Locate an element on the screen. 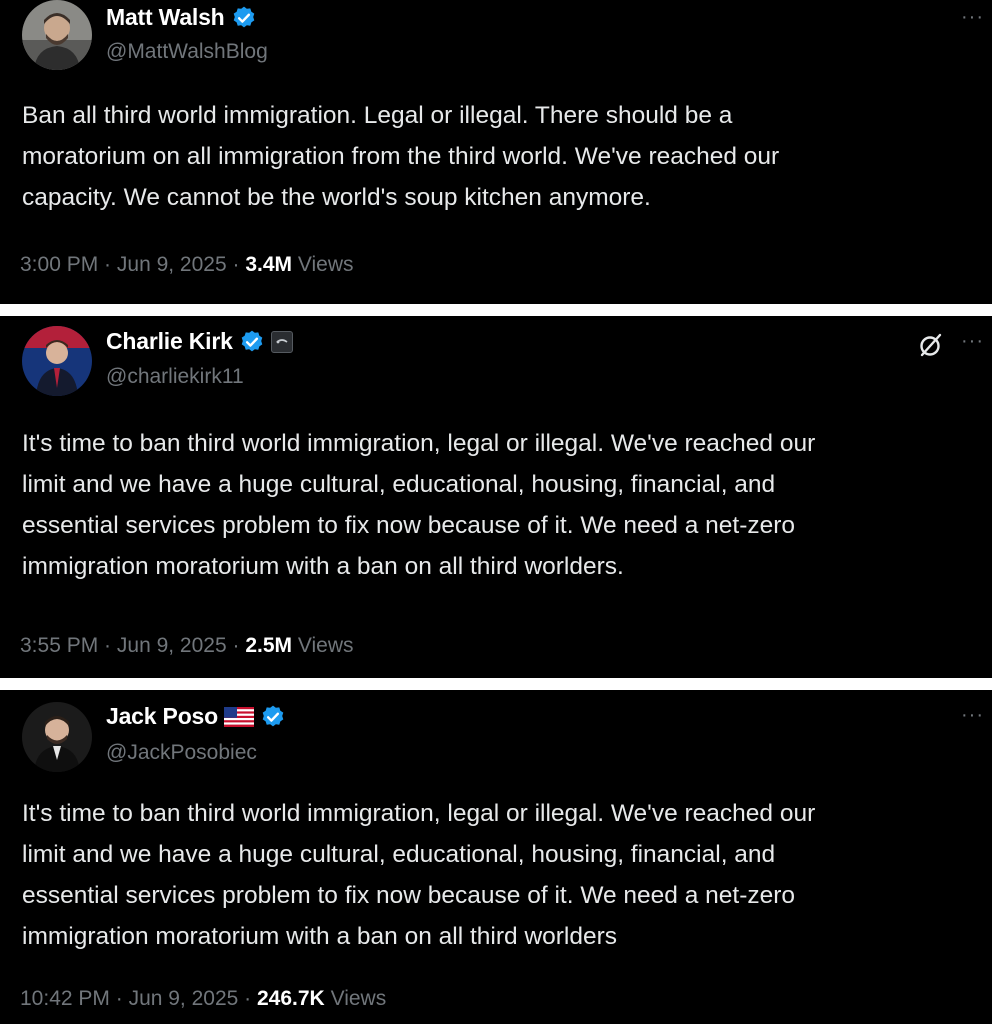 The height and width of the screenshot is (1024, 992). handle: @MattWalshBlog is located at coordinates (187, 52).